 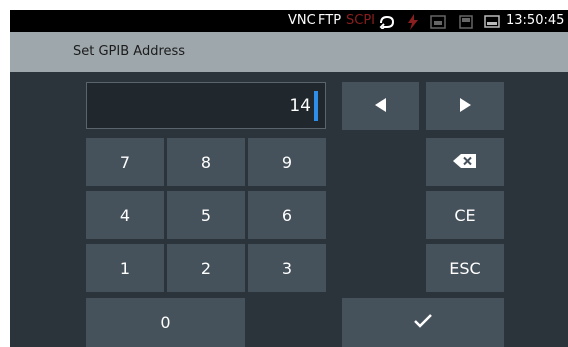 I want to click on ethernet-icon, so click(x=438, y=23).